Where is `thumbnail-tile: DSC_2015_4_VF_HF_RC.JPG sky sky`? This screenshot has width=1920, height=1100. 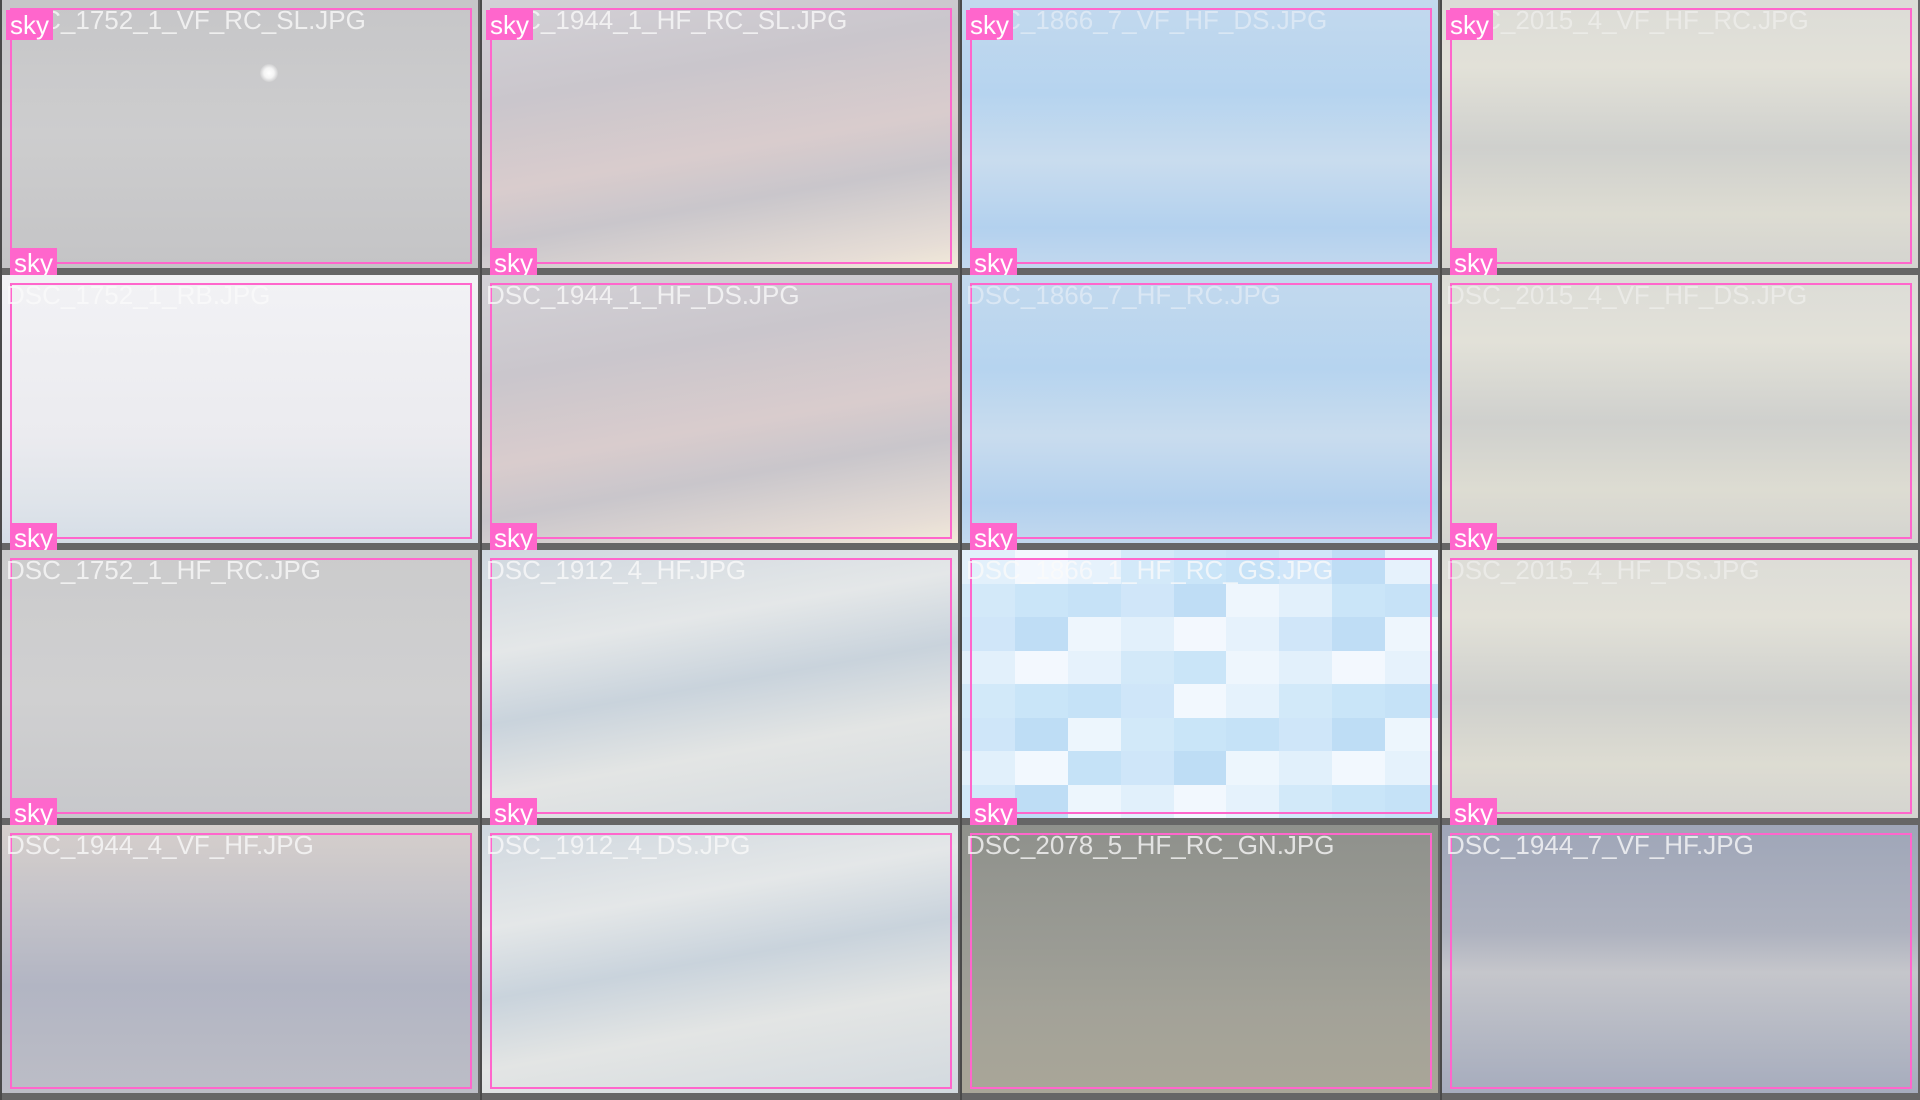
thumbnail-tile: DSC_2015_4_VF_HF_RC.JPG sky sky is located at coordinates (1680, 137).